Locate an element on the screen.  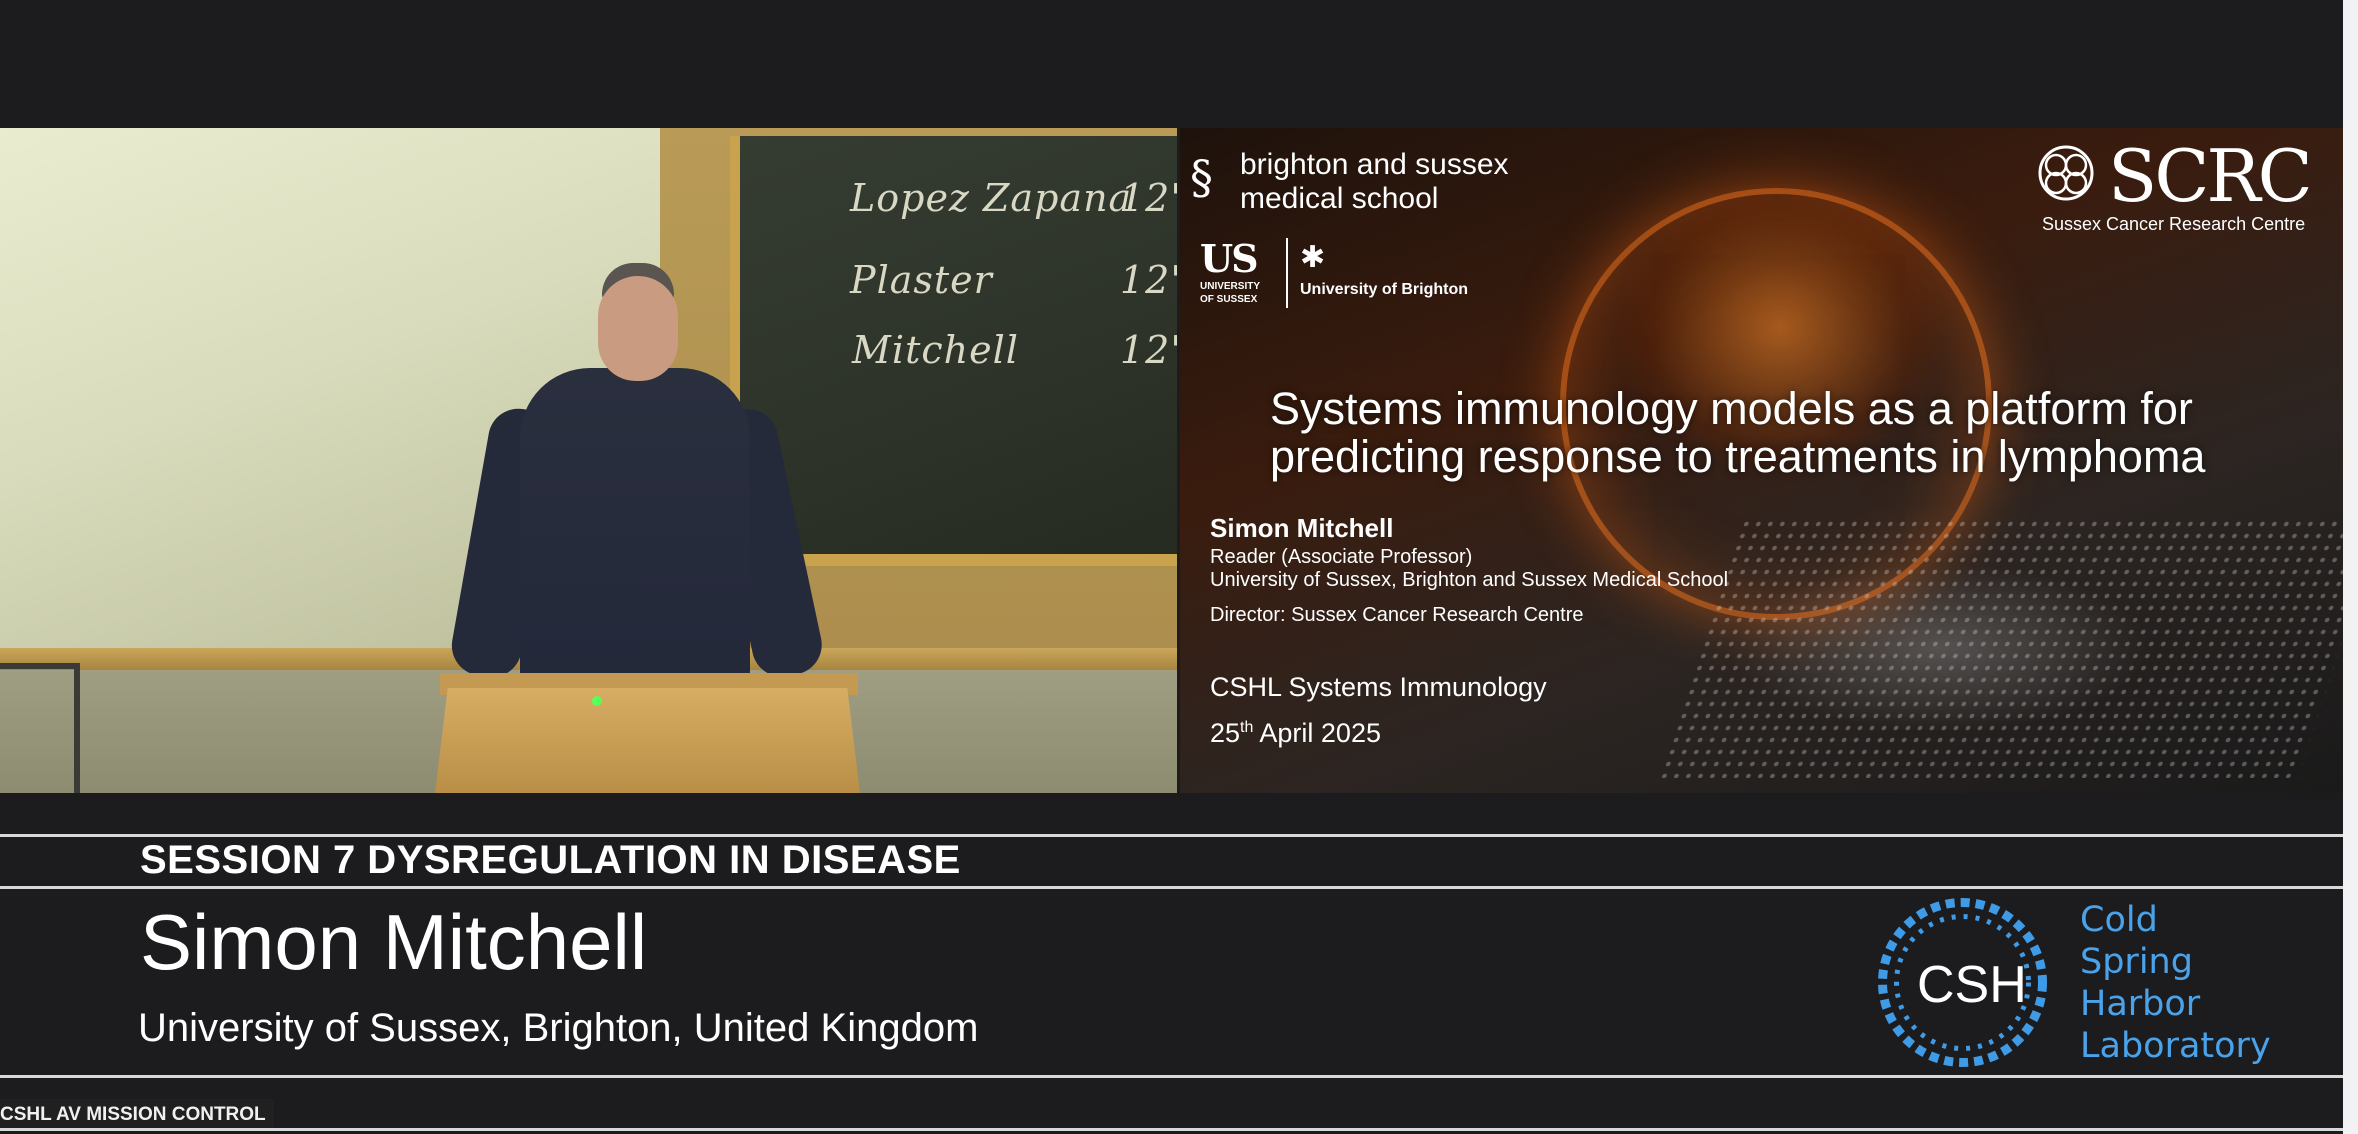
chalkboard-line: Lopez Zapana is located at coordinates (991, 198).